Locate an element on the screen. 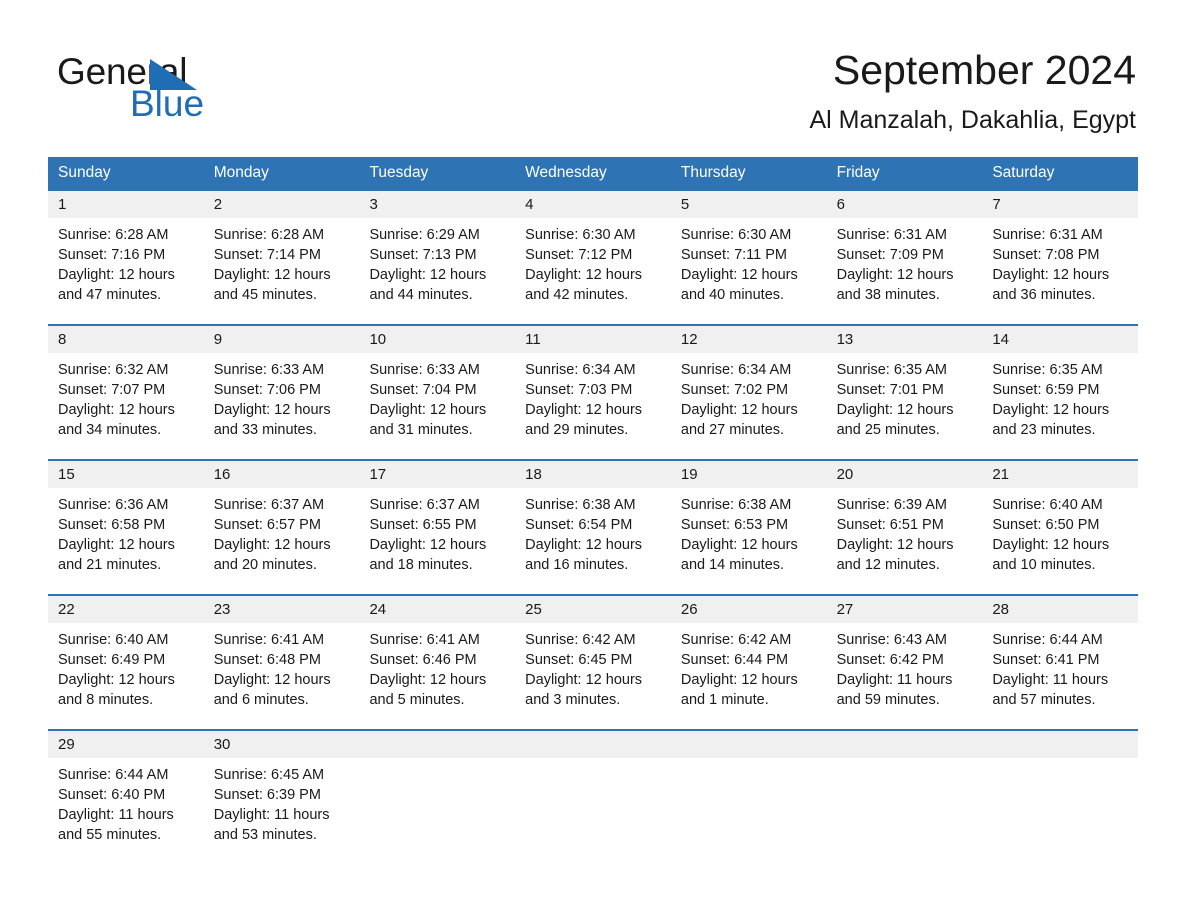  sunset-text: Sunset: 7:09 PM is located at coordinates (890, 255).